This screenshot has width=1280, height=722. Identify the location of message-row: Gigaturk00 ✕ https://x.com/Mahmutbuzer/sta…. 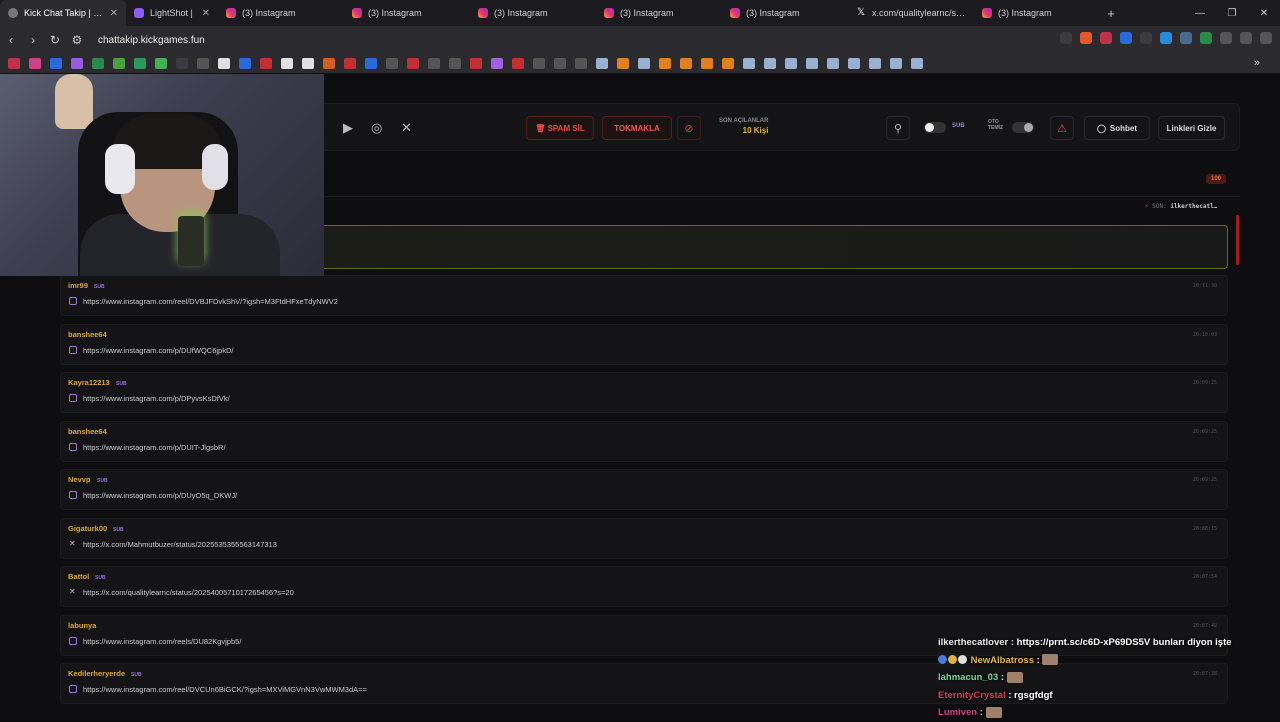
(644, 538).